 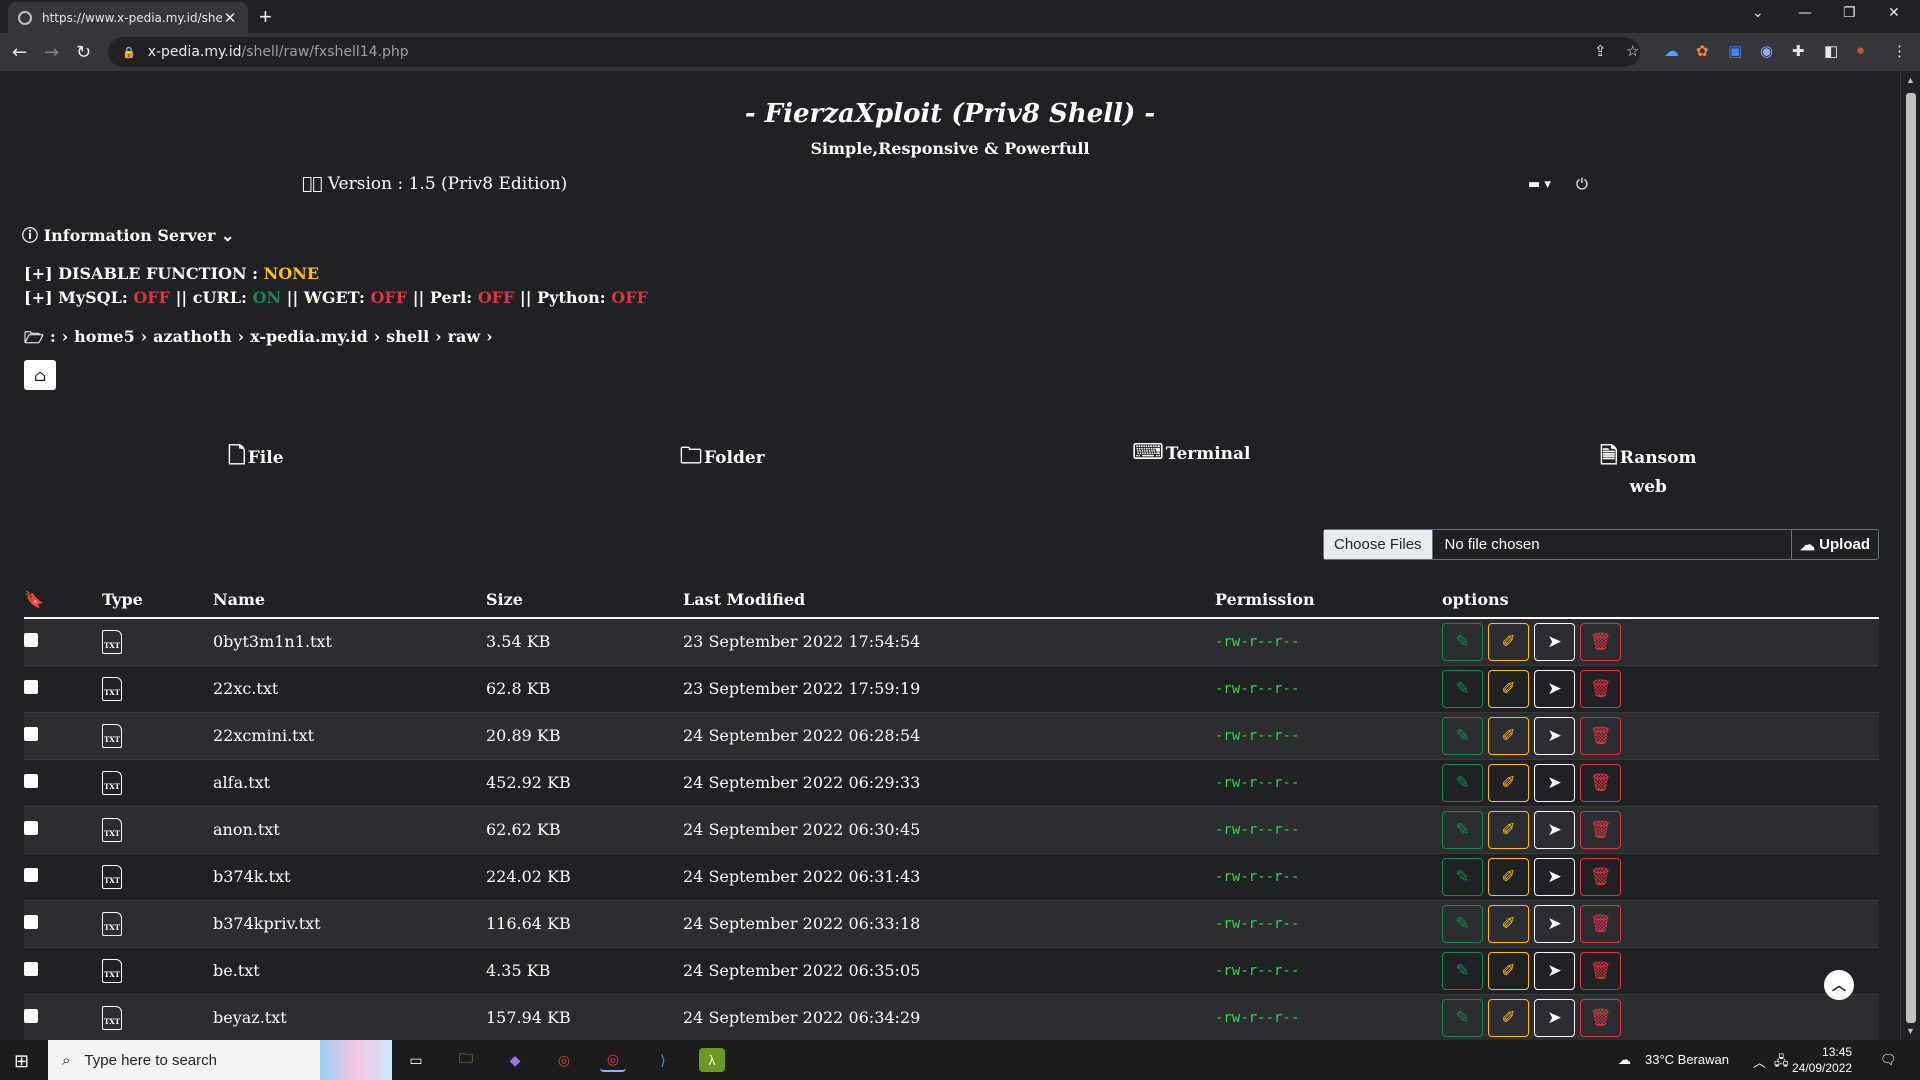 I want to click on chrome-icon: ◎, so click(x=564, y=1060).